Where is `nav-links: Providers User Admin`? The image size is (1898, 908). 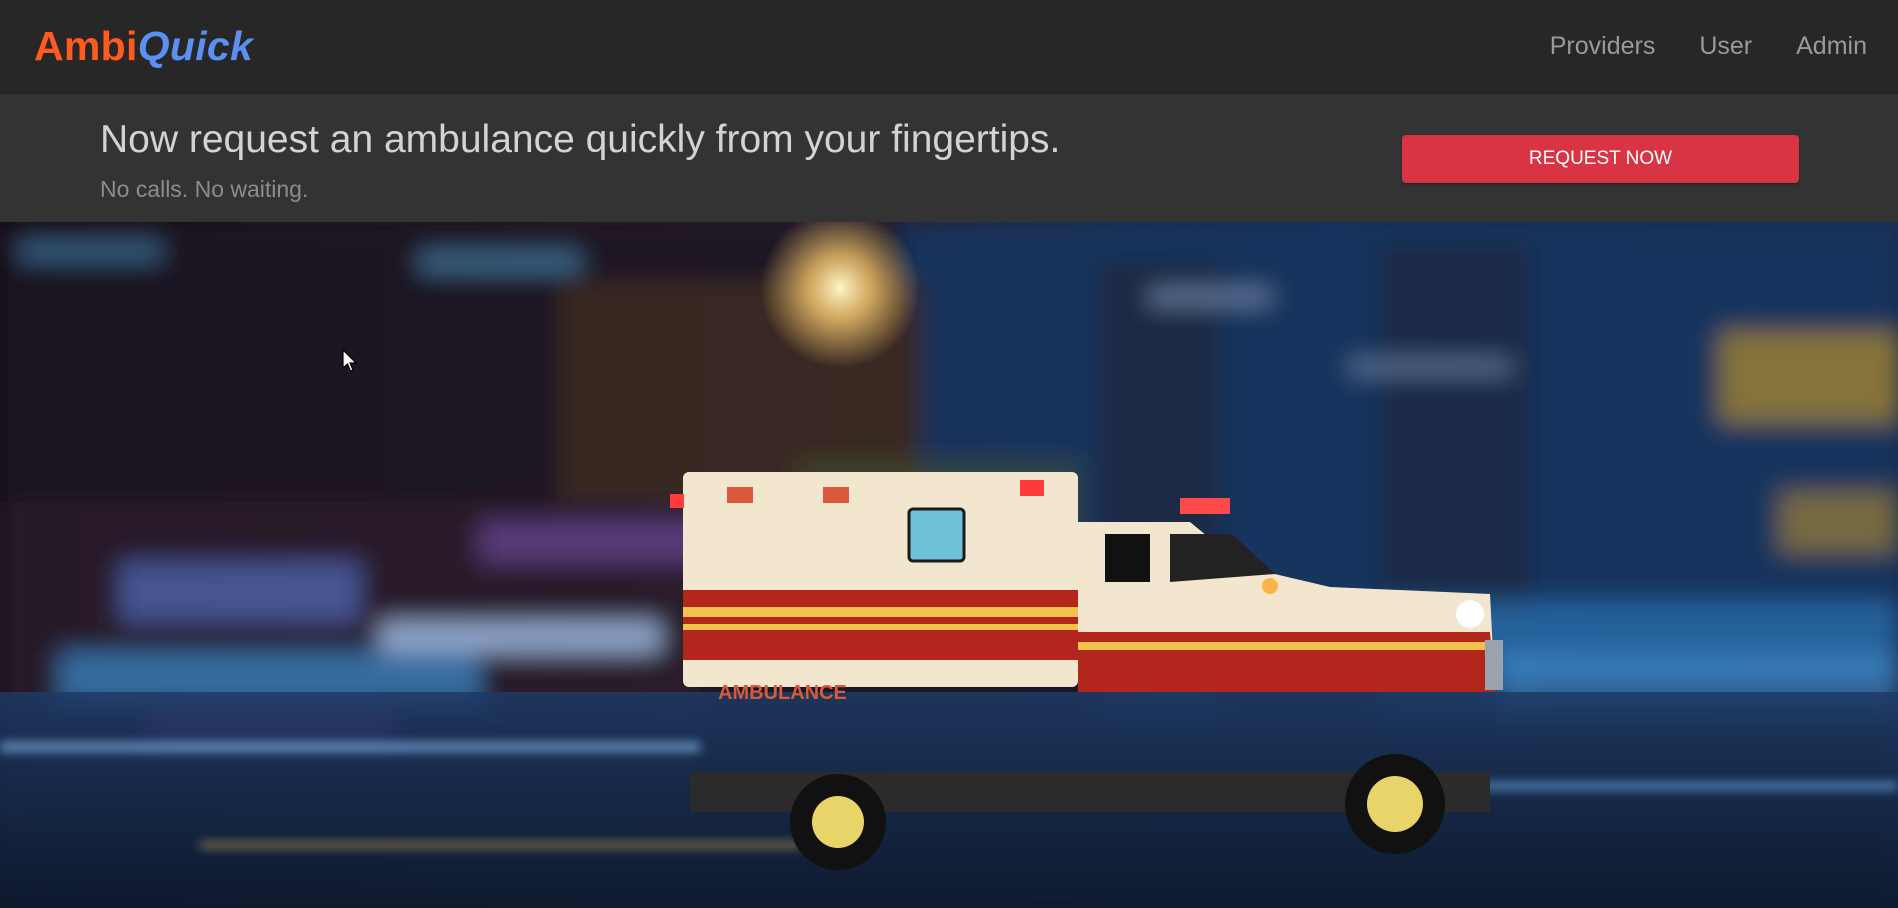 nav-links: Providers User Admin is located at coordinates (1708, 46).